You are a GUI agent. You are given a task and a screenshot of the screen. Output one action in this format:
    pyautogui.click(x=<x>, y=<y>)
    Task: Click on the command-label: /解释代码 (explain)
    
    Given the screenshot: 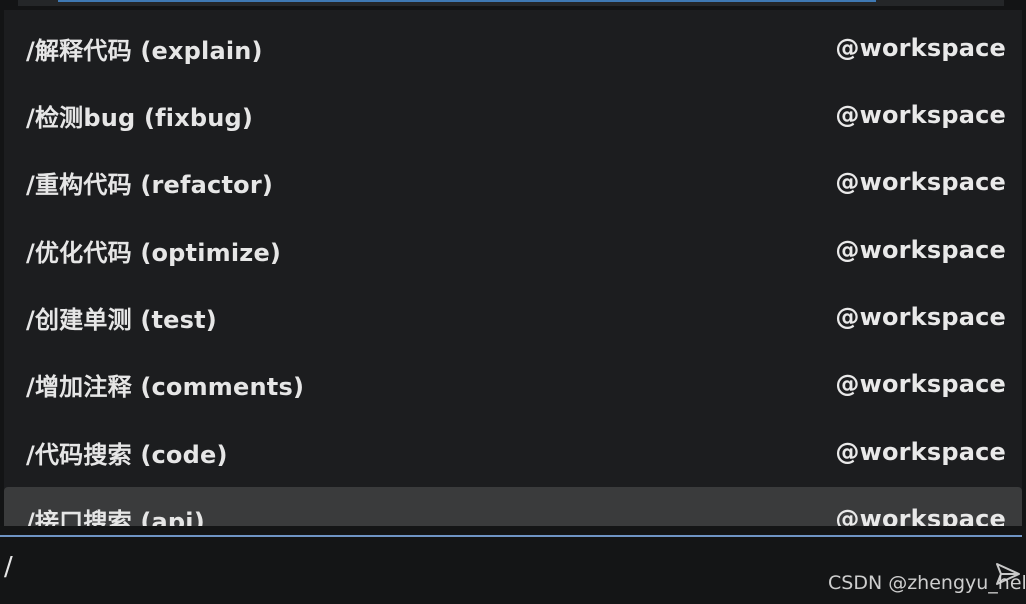 What is the action you would take?
    pyautogui.click(x=144, y=50)
    